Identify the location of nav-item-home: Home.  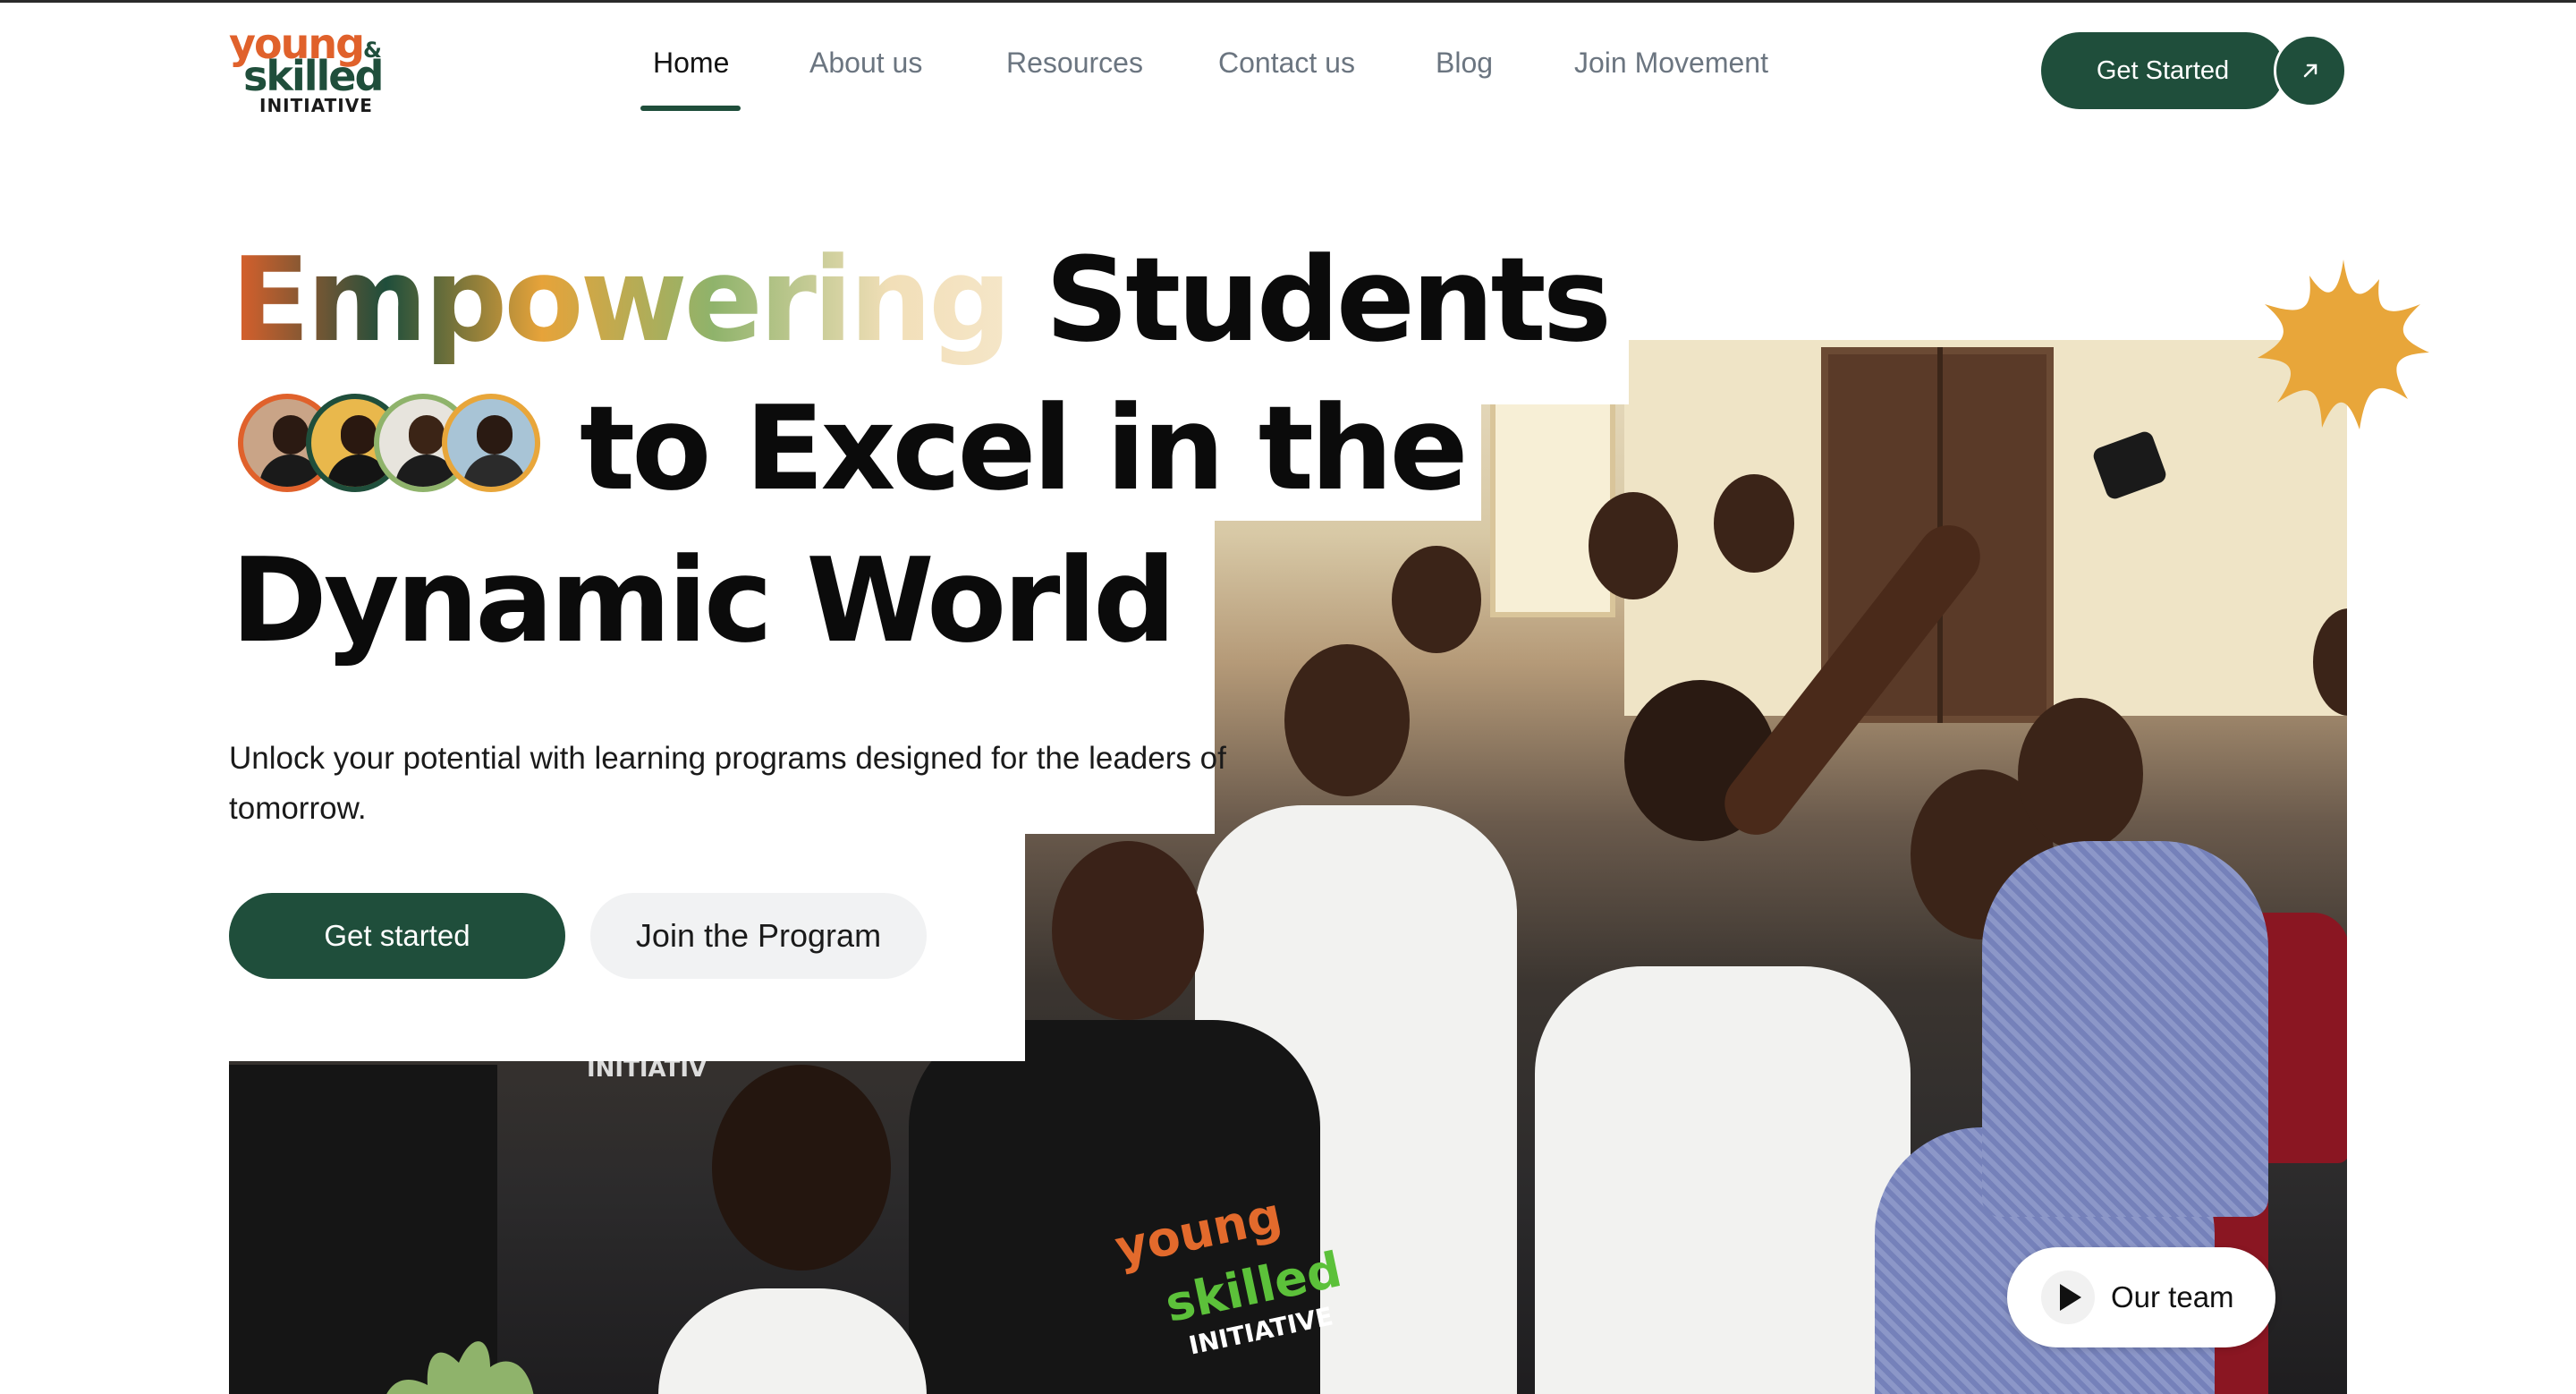
(691, 63).